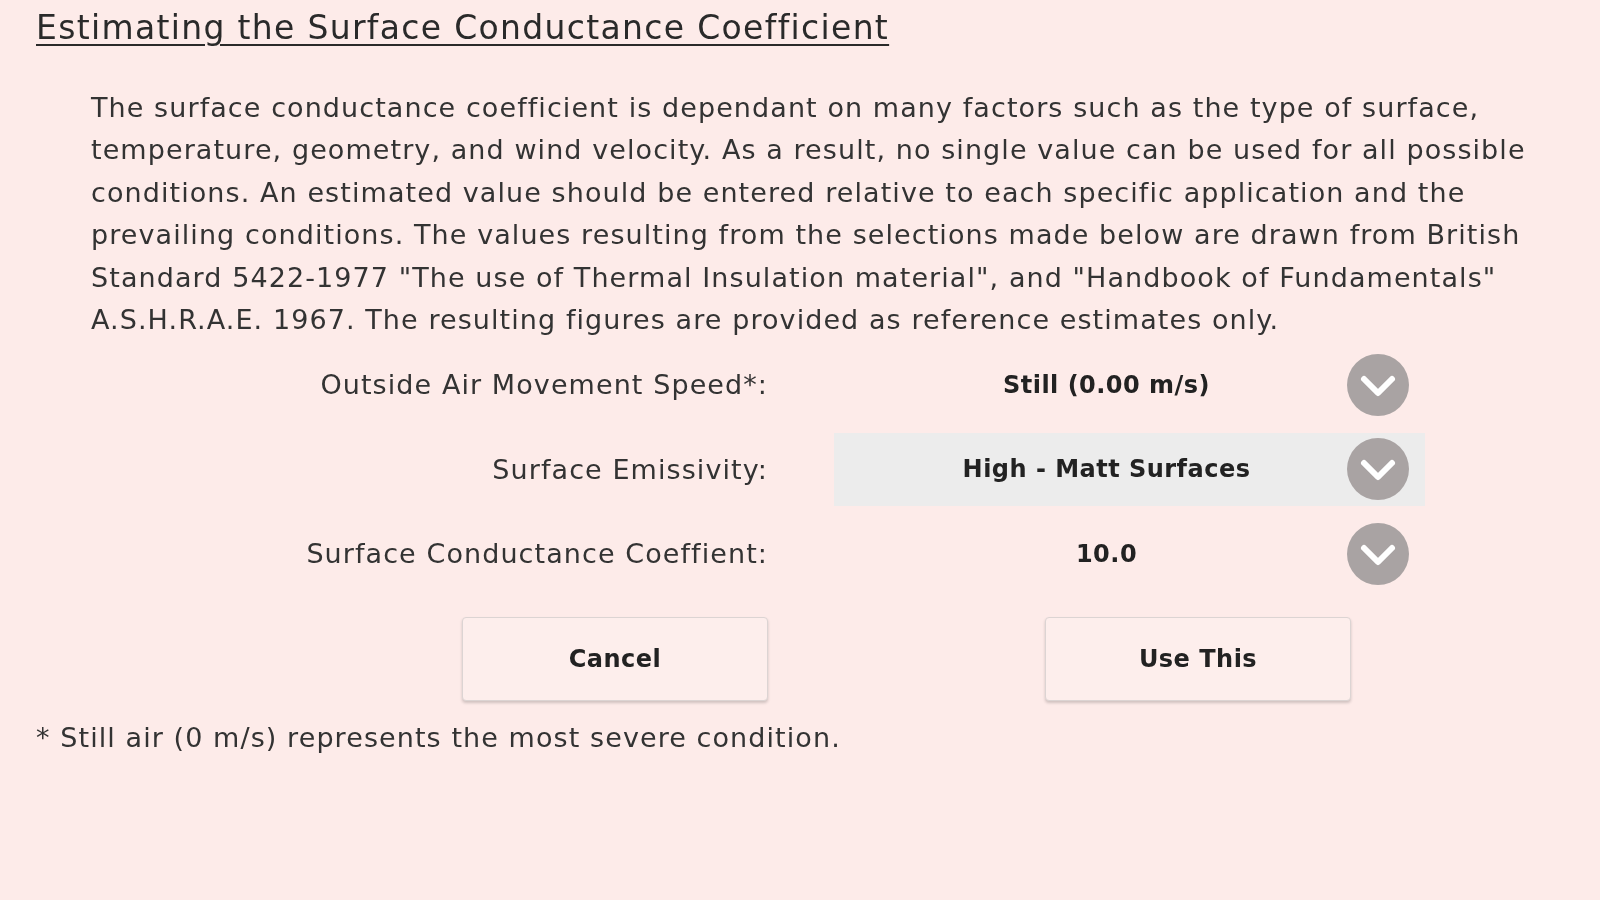 The image size is (1600, 900). Describe the element at coordinates (1129, 554) in the screenshot. I see `dropdown-field: 10.0` at that location.